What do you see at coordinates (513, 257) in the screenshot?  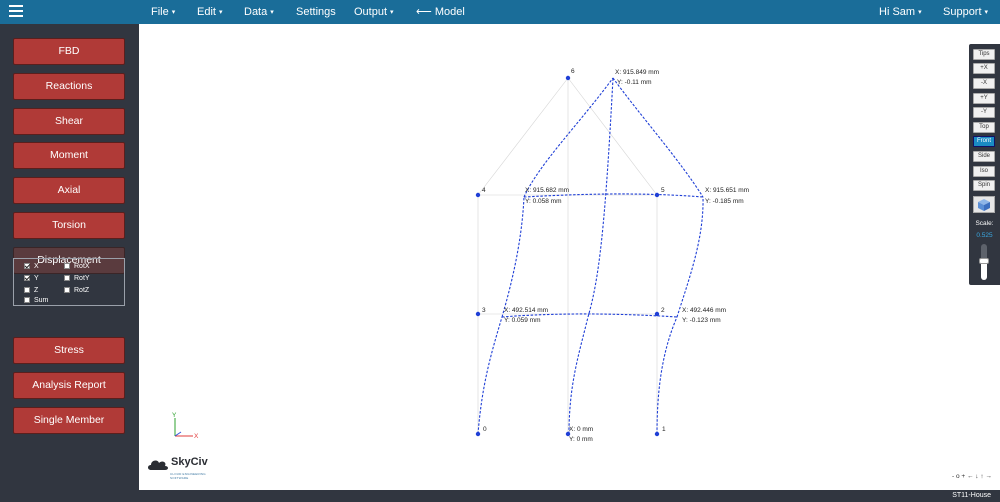 I see `deformed-column-left-upper` at bounding box center [513, 257].